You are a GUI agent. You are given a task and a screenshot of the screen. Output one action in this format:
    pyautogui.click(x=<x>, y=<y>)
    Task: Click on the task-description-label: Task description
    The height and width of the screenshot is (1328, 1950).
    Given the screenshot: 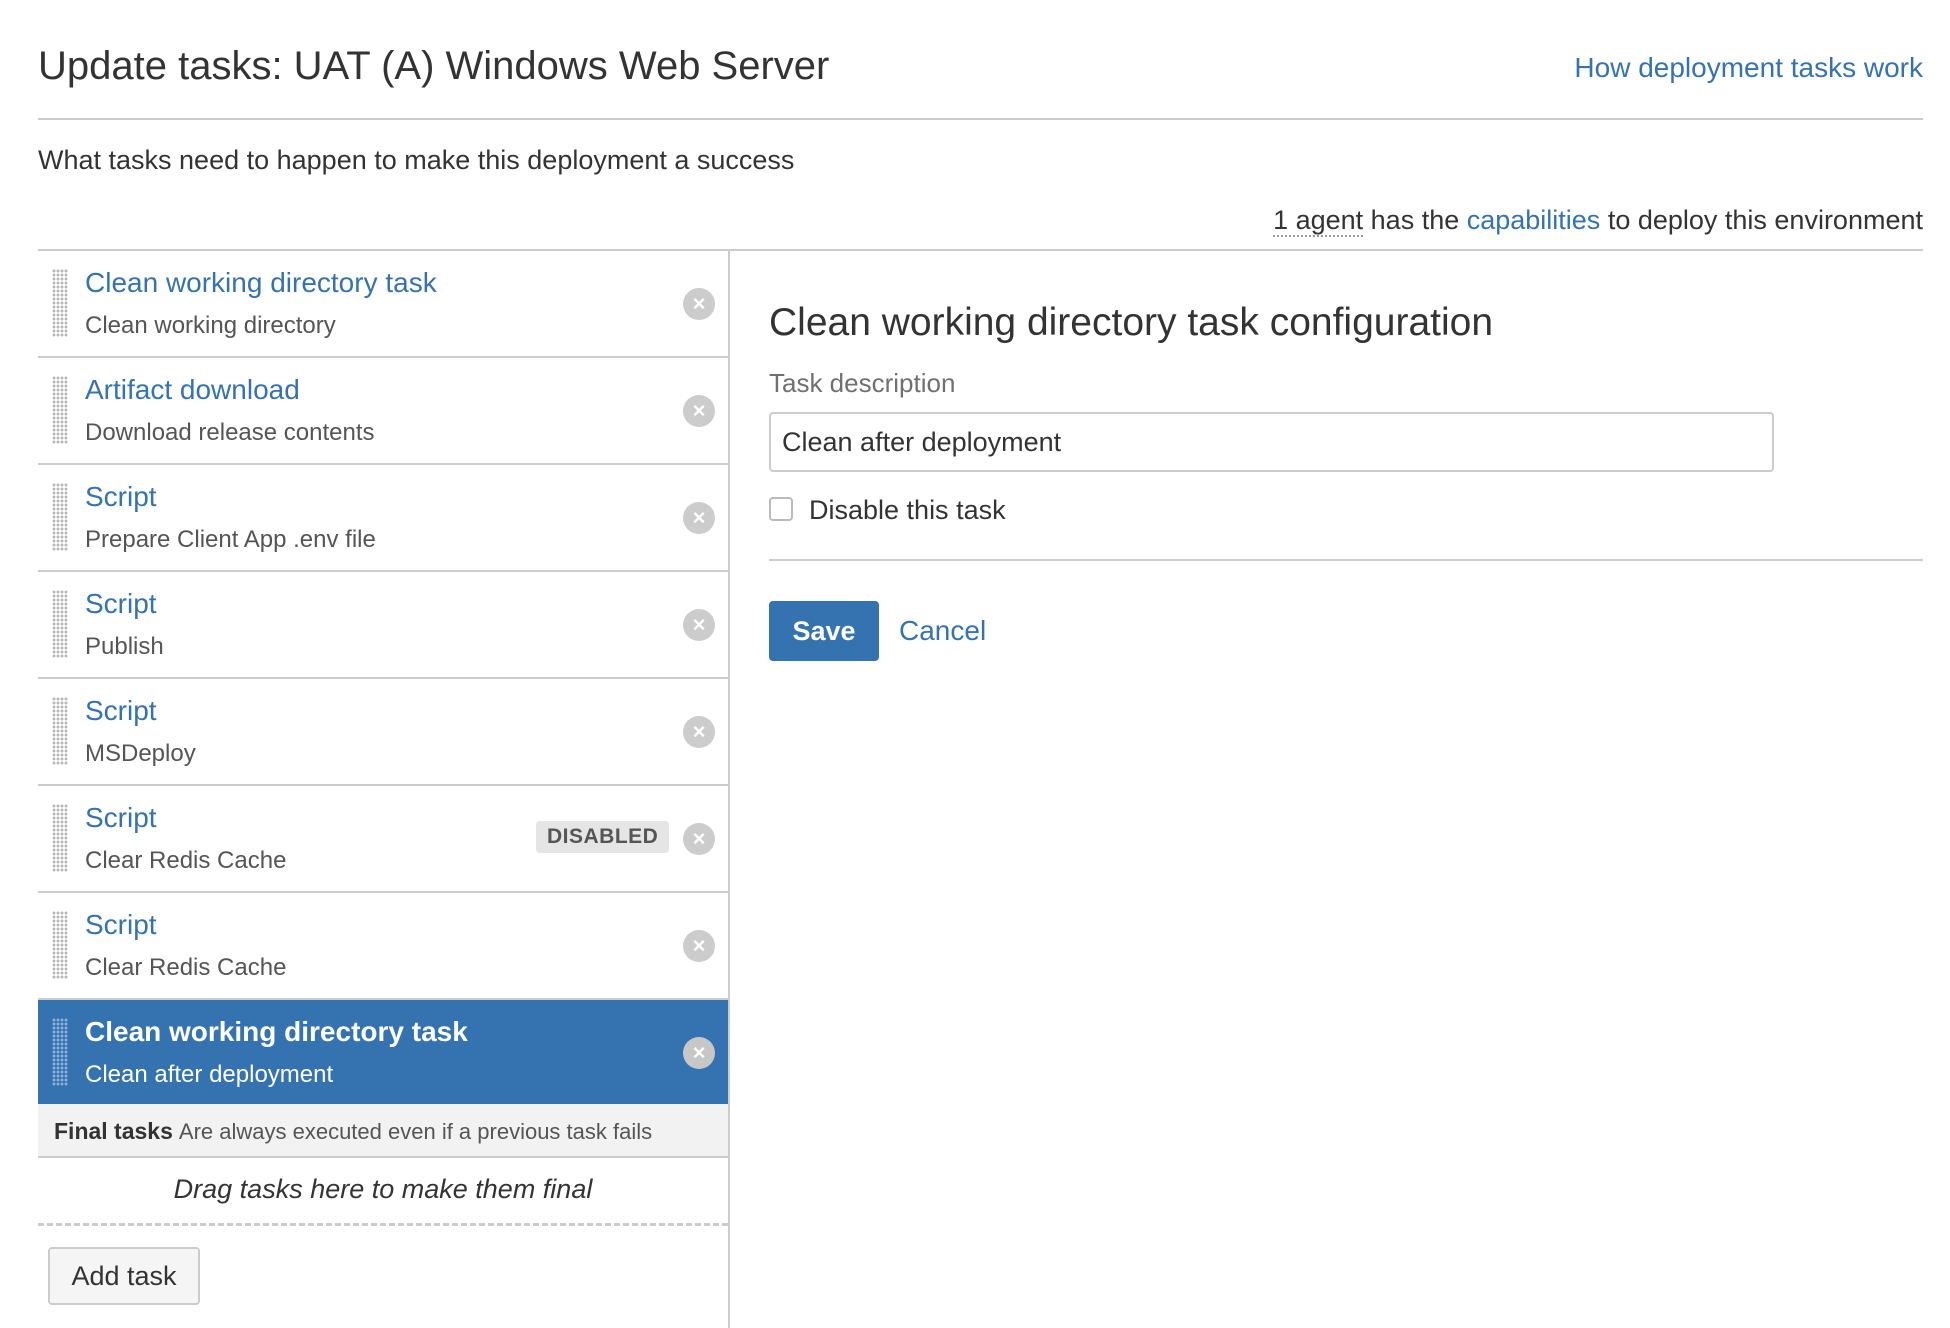 What is the action you would take?
    pyautogui.click(x=862, y=383)
    